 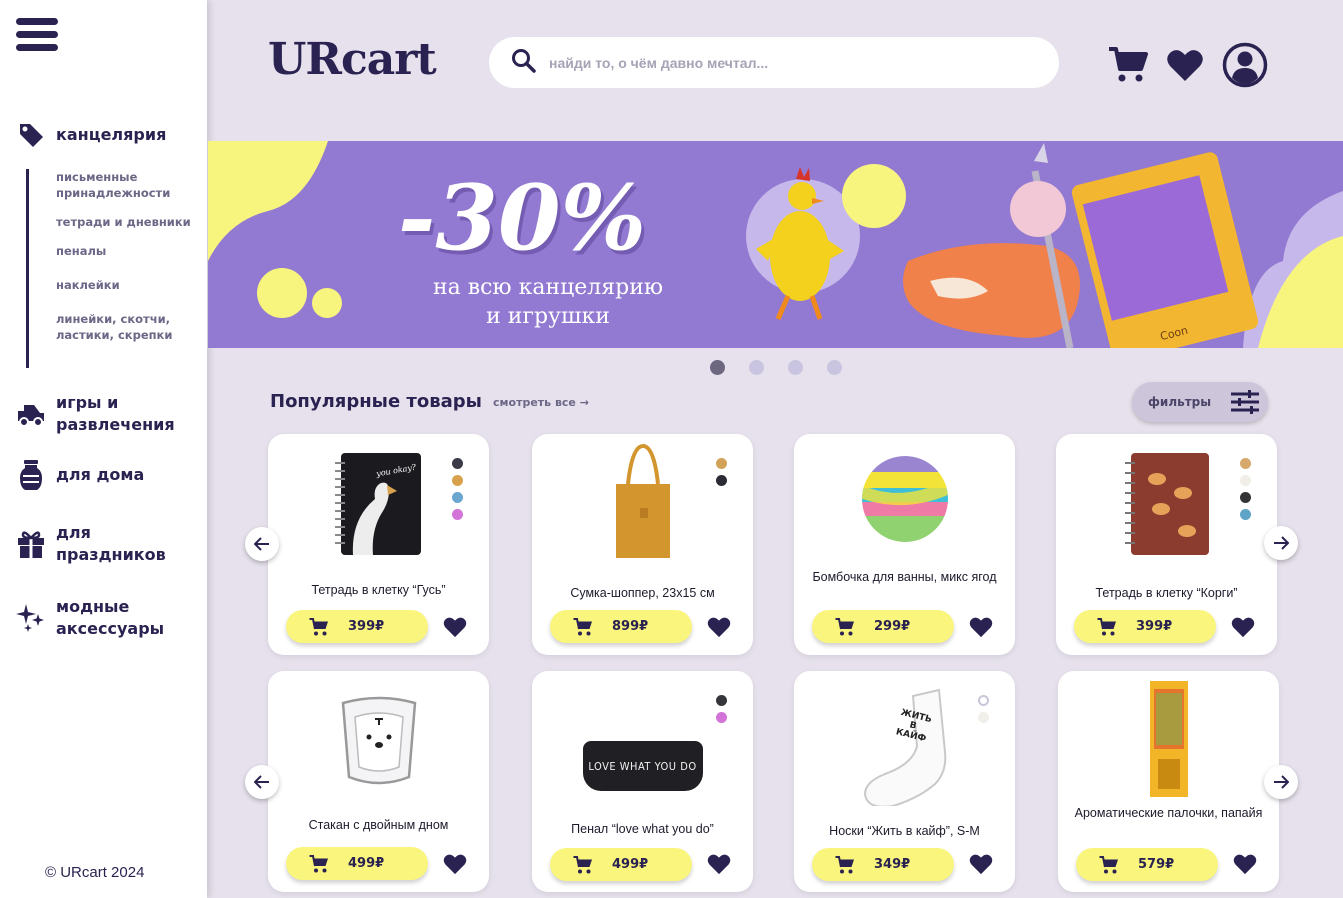 I want to click on subcategory-notebooks: тетради и дневники, so click(x=126, y=222).